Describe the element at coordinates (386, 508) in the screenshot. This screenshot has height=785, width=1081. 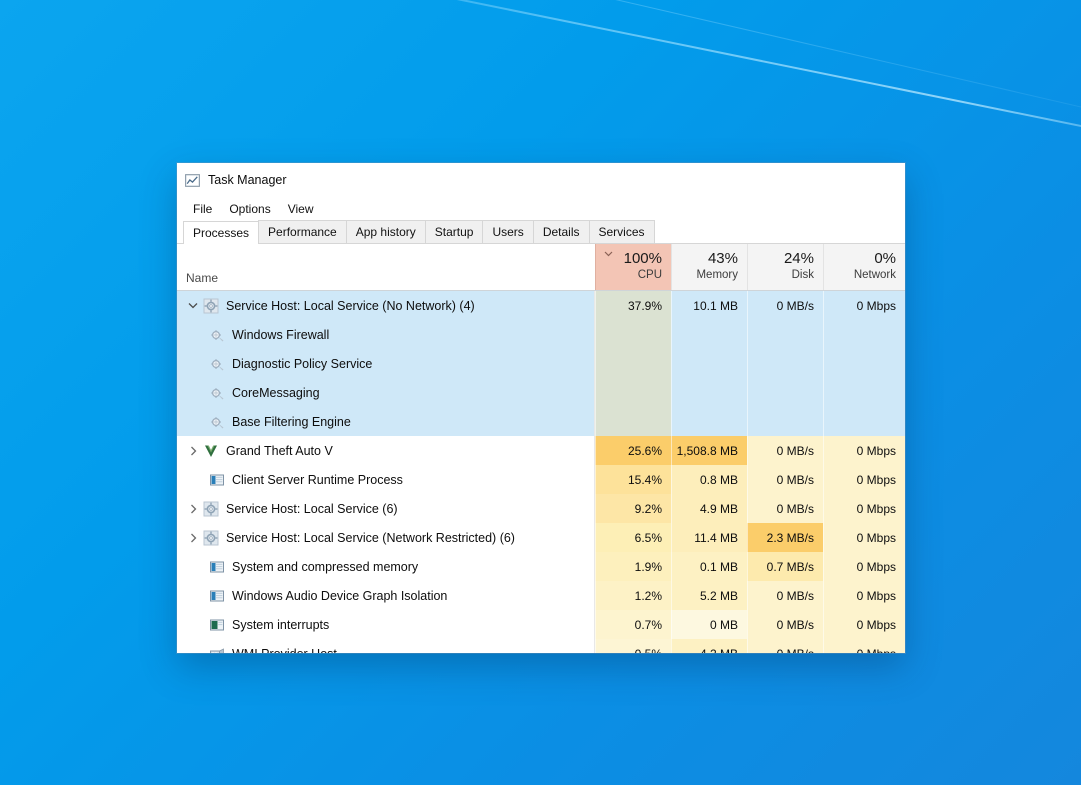
I see `process-name-cell: Service Host: Local Service (6)` at that location.